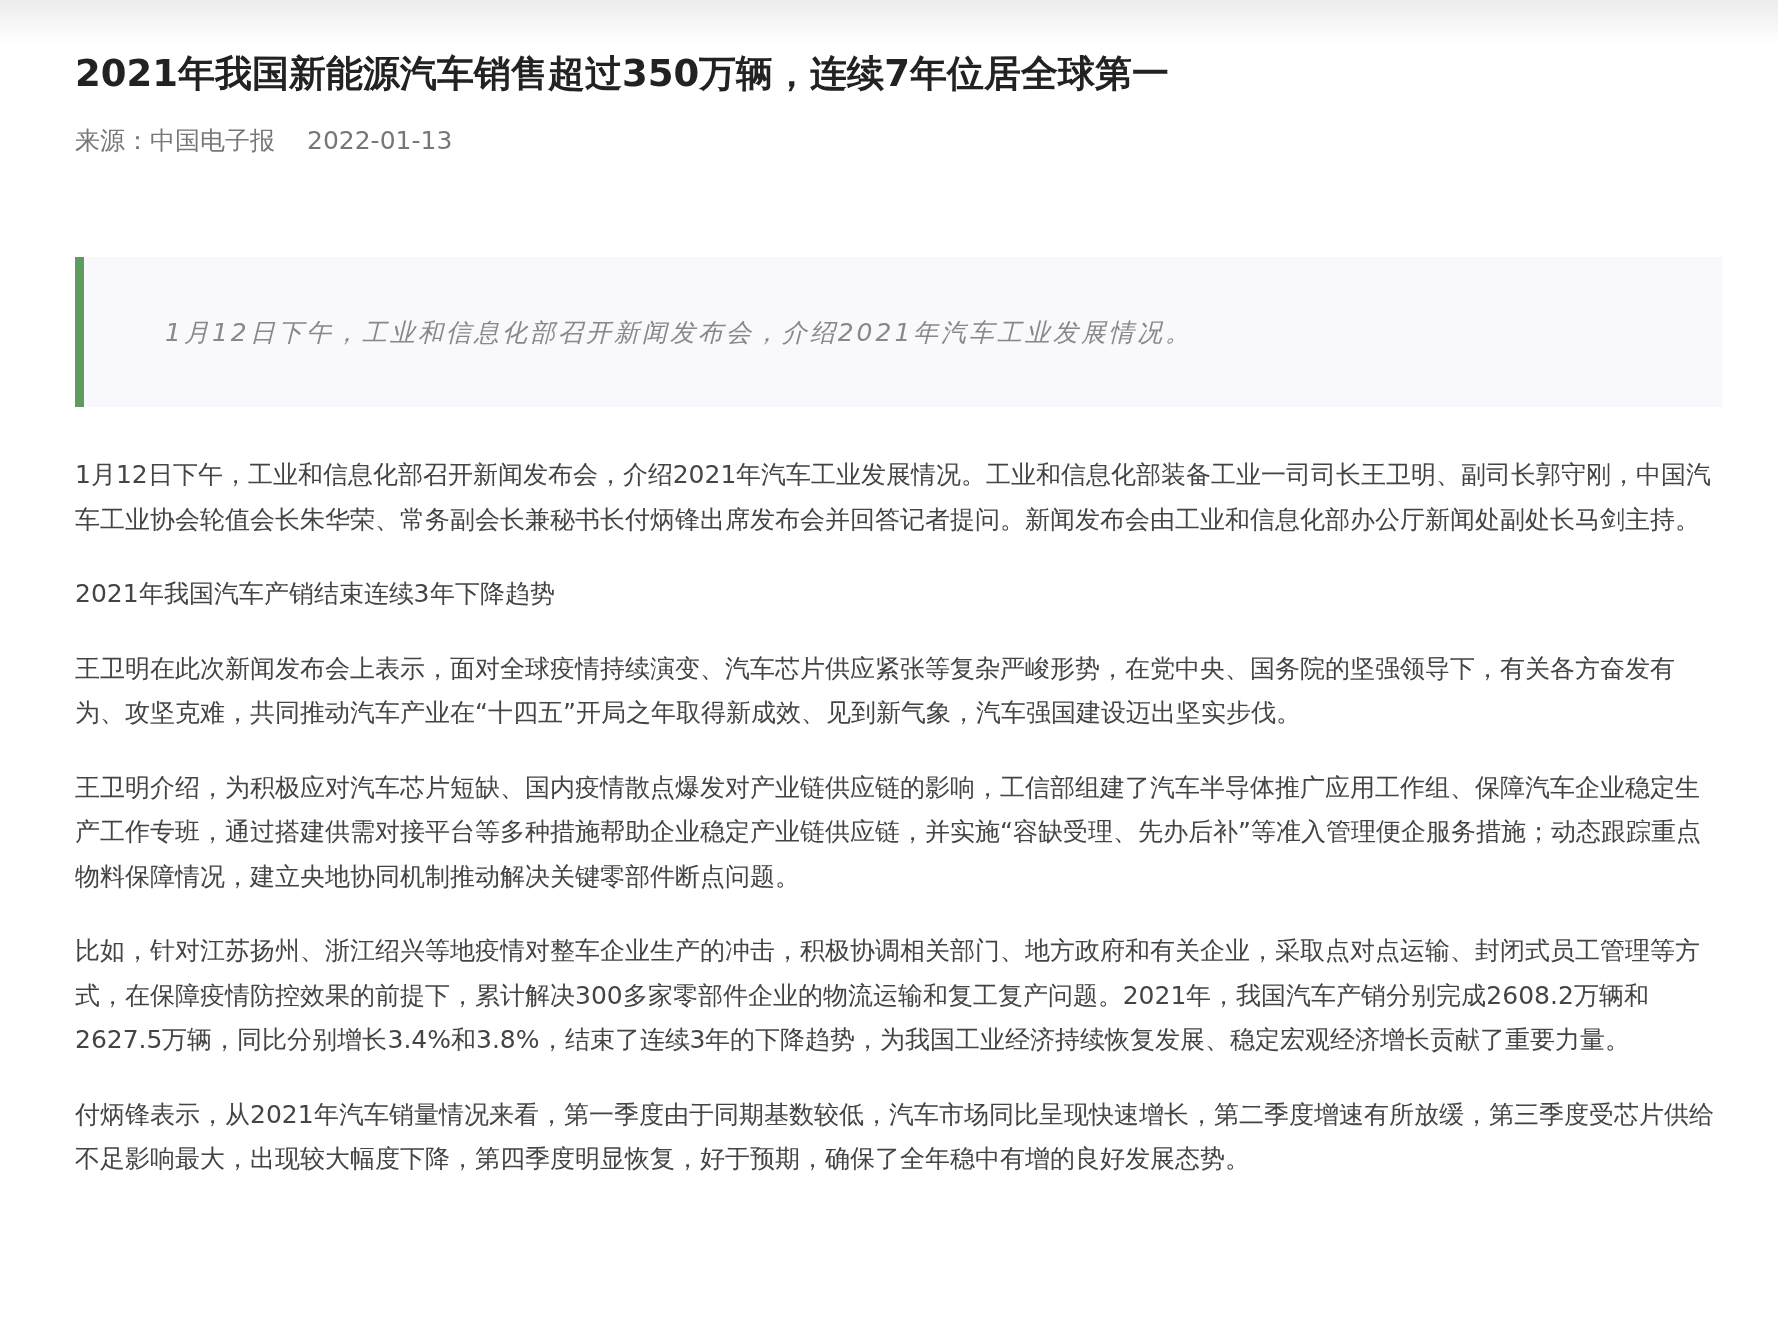  What do you see at coordinates (888, 832) in the screenshot?
I see `body-paragraph: 王卫明介绍，为积极应对汽车芯片短缺、国内疫情散点爆发对产业链供应链的影响，工信部组建了汽车半导体推广应用工作组、保障汽车企业稳定生产工作专班，通过搭建供需对接平台等多种措施帮助企业稳定产业链供应链，并实施“容缺受理、先办后补”等准入管理便企服务措施；动态跟踪重点物料保障情况，建立央地协同机制推动解决关键零部件断点问题。` at bounding box center [888, 832].